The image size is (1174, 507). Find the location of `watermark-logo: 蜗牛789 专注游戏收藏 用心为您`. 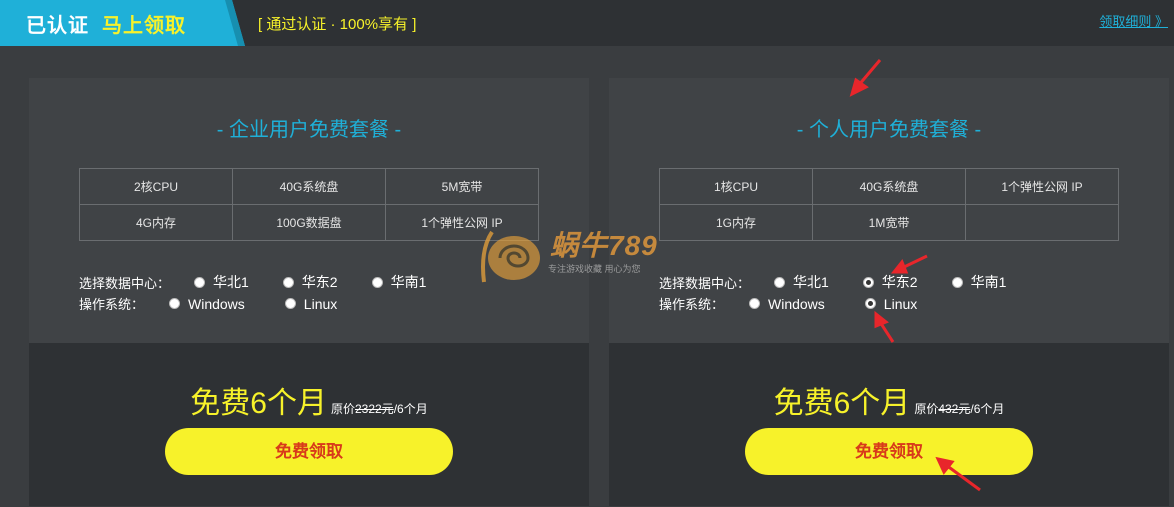

watermark-logo: 蜗牛789 专注游戏收藏 用心为您 is located at coordinates (593, 253).